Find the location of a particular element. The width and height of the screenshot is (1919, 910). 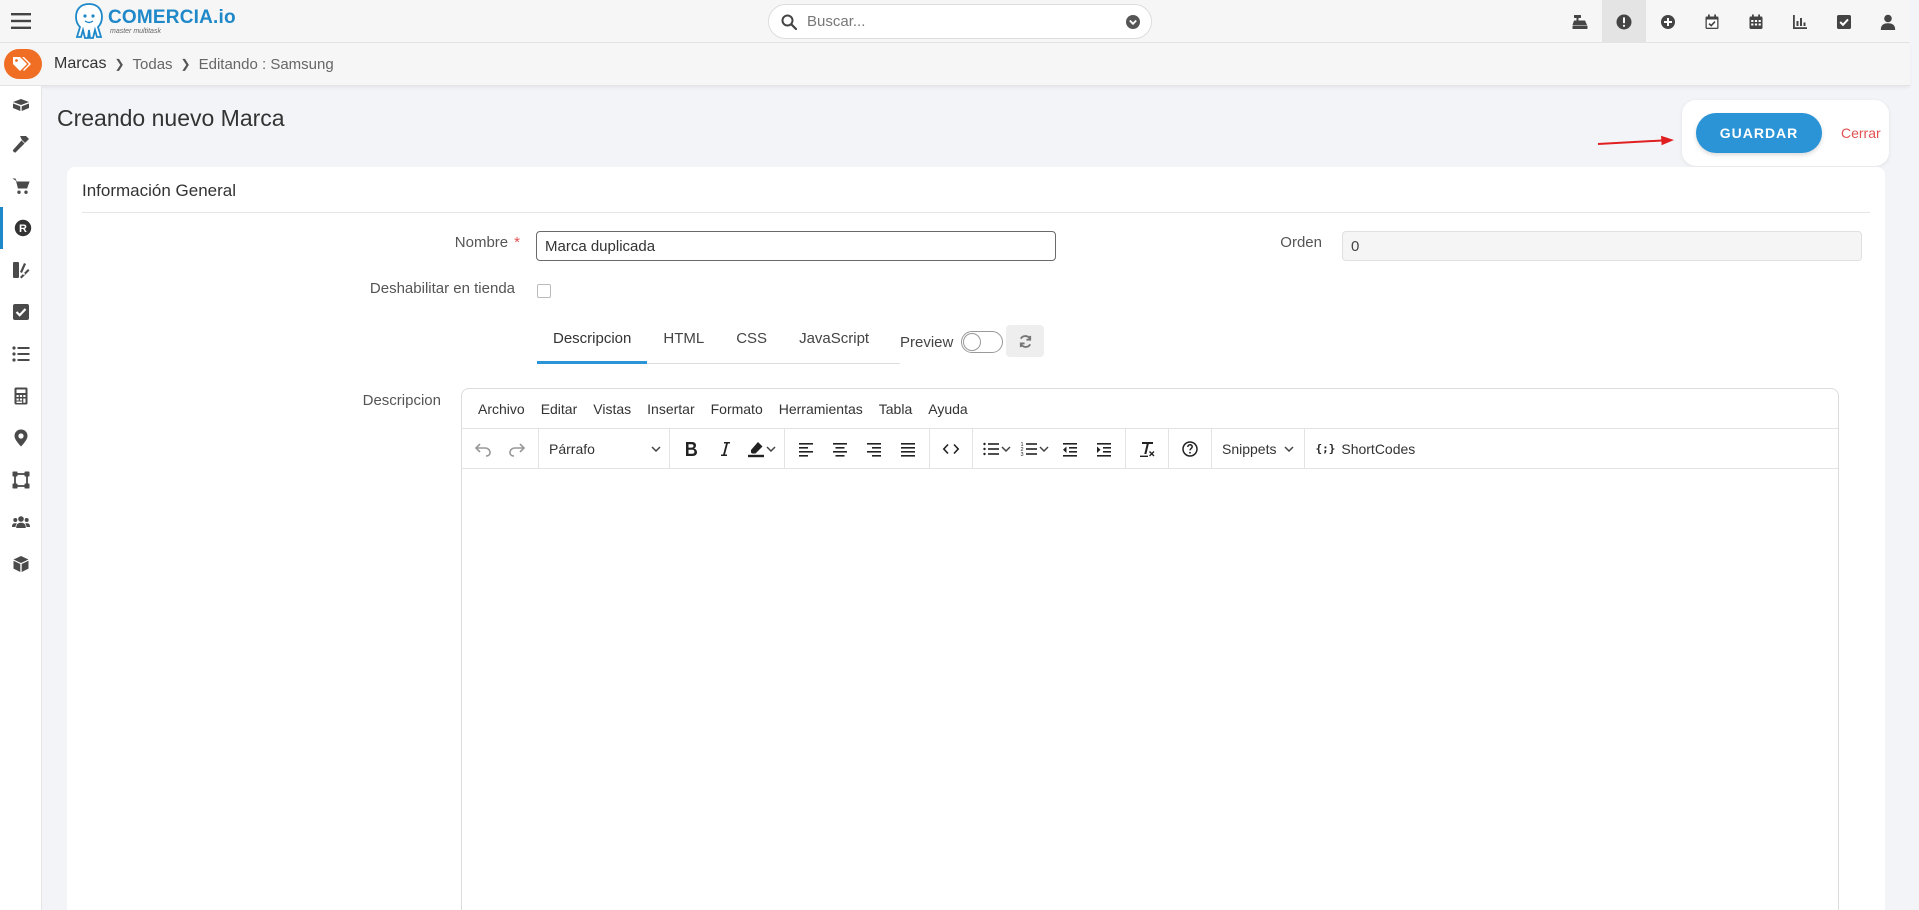

calendar-icon is located at coordinates (1756, 21).